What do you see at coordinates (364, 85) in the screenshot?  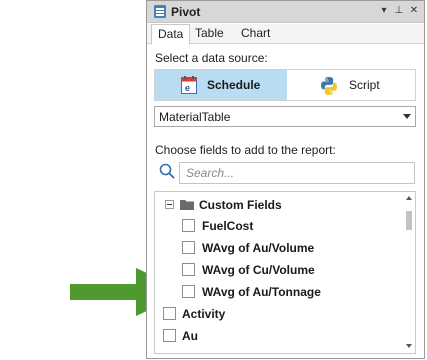 I see `script-label: Script` at bounding box center [364, 85].